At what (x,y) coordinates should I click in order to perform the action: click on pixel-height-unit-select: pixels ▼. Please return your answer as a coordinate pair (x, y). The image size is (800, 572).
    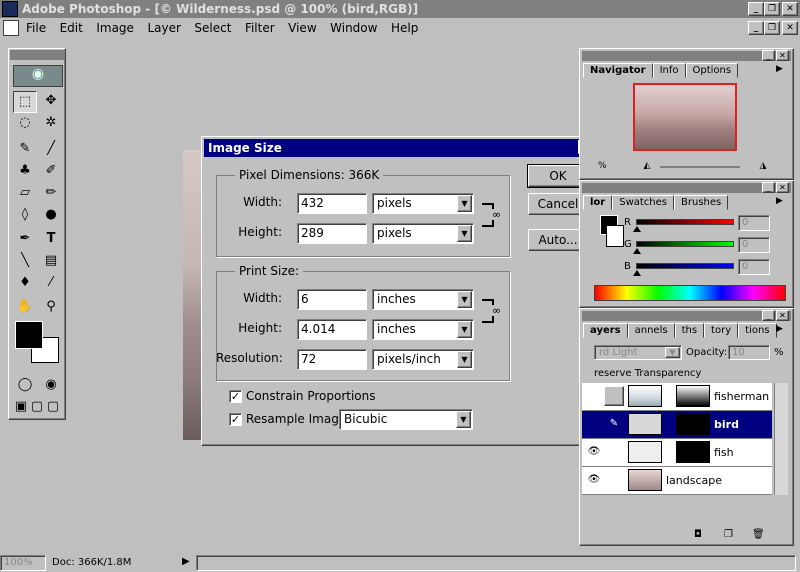
    Looking at the image, I should click on (423, 233).